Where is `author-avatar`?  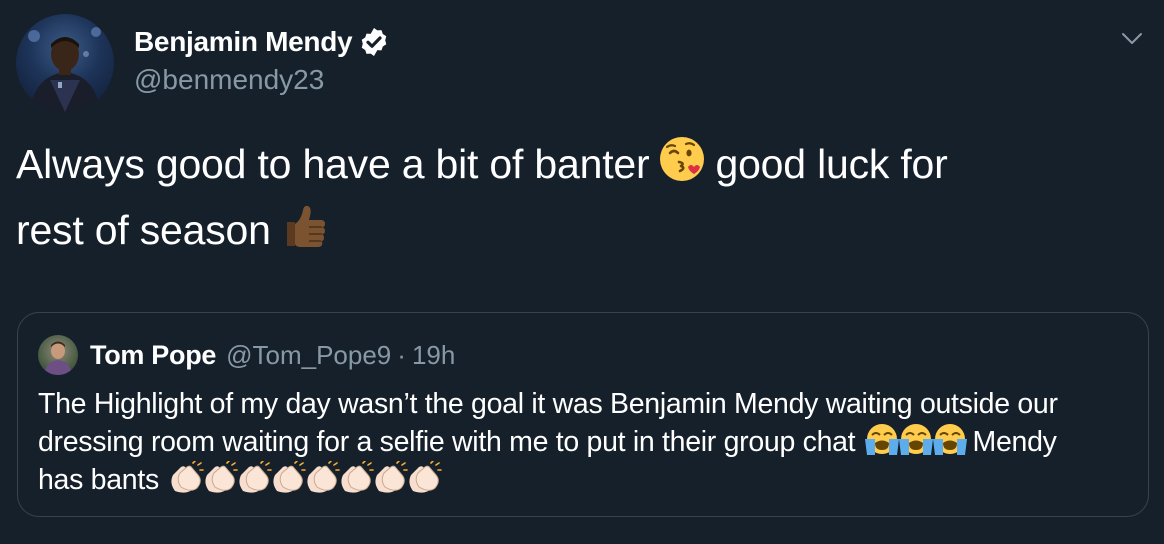
author-avatar is located at coordinates (65, 63).